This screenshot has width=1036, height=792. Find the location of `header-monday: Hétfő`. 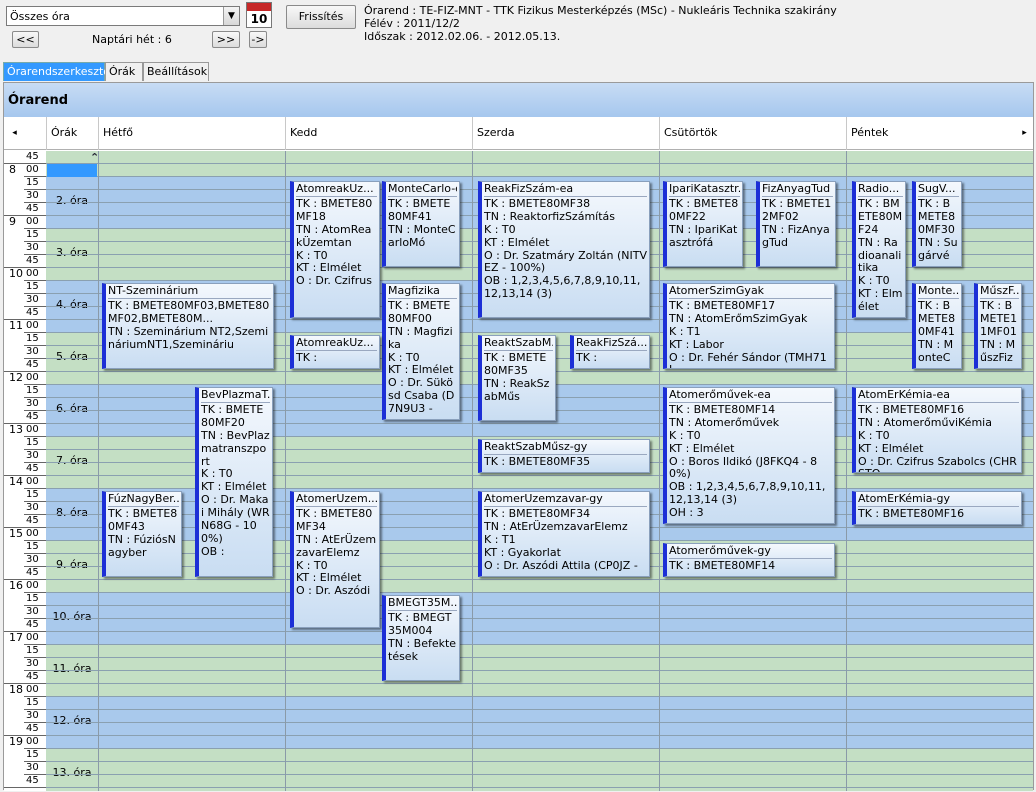

header-monday: Hétfő is located at coordinates (191, 133).